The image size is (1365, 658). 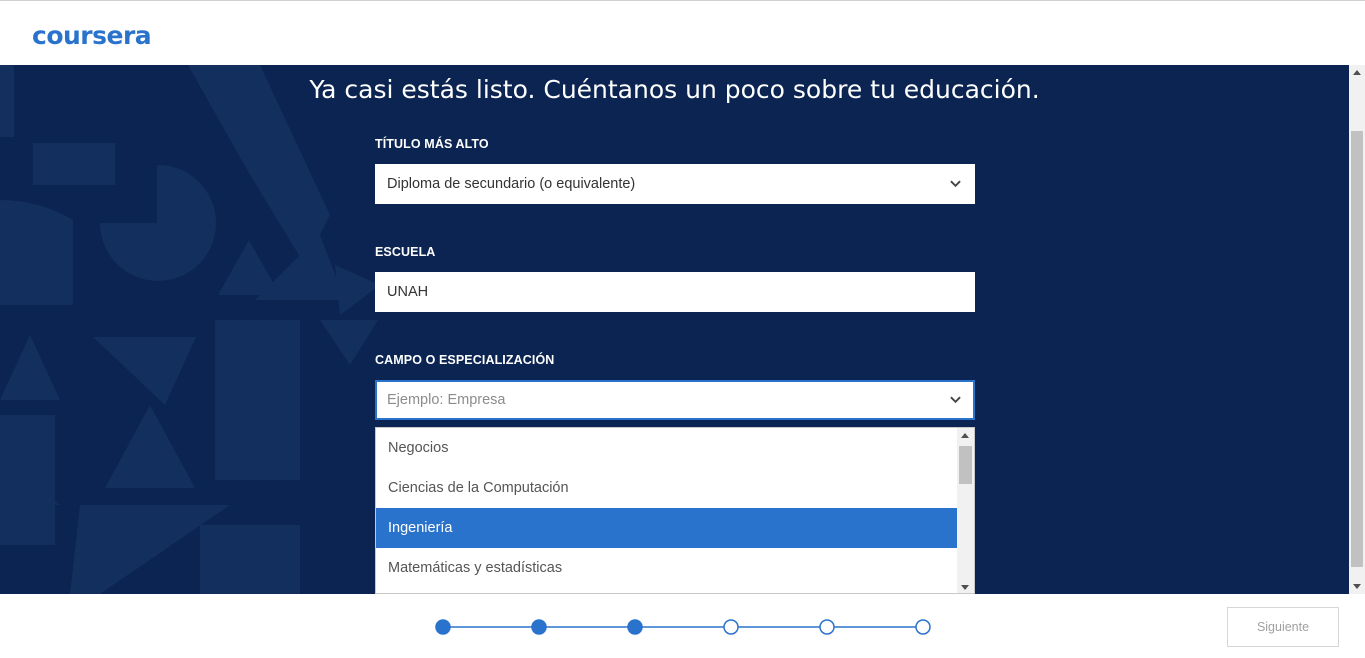 I want to click on progress-stepper, so click(x=683, y=627).